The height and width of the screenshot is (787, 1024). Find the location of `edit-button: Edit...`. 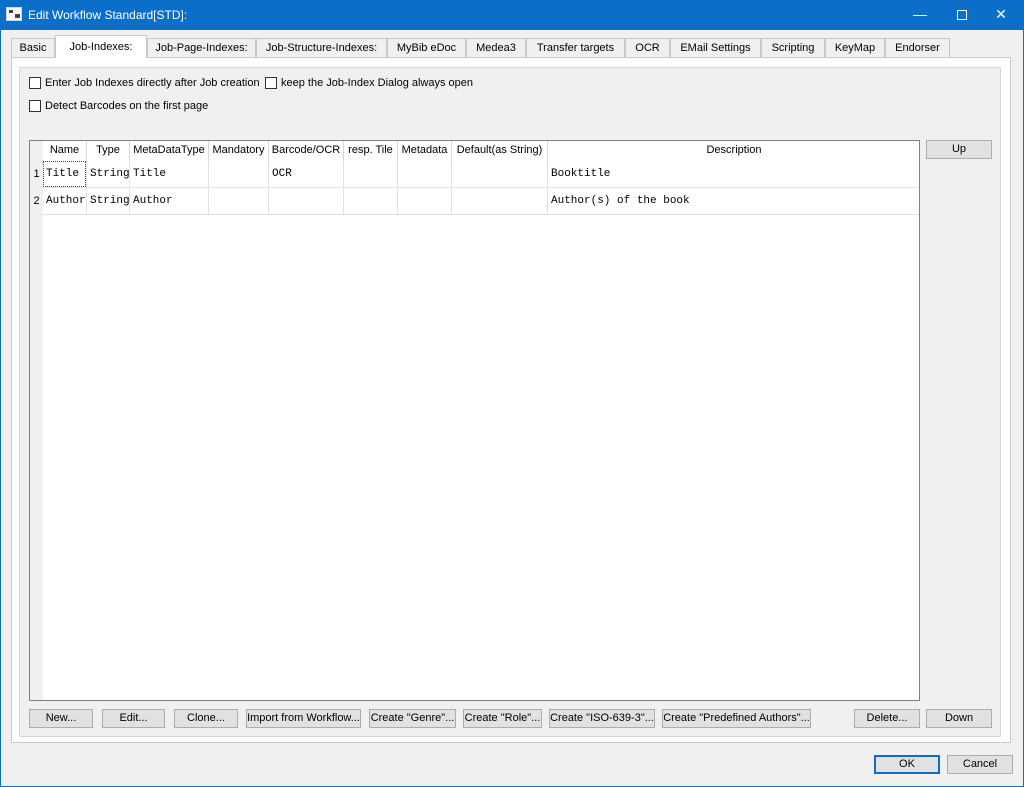

edit-button: Edit... is located at coordinates (133, 718).